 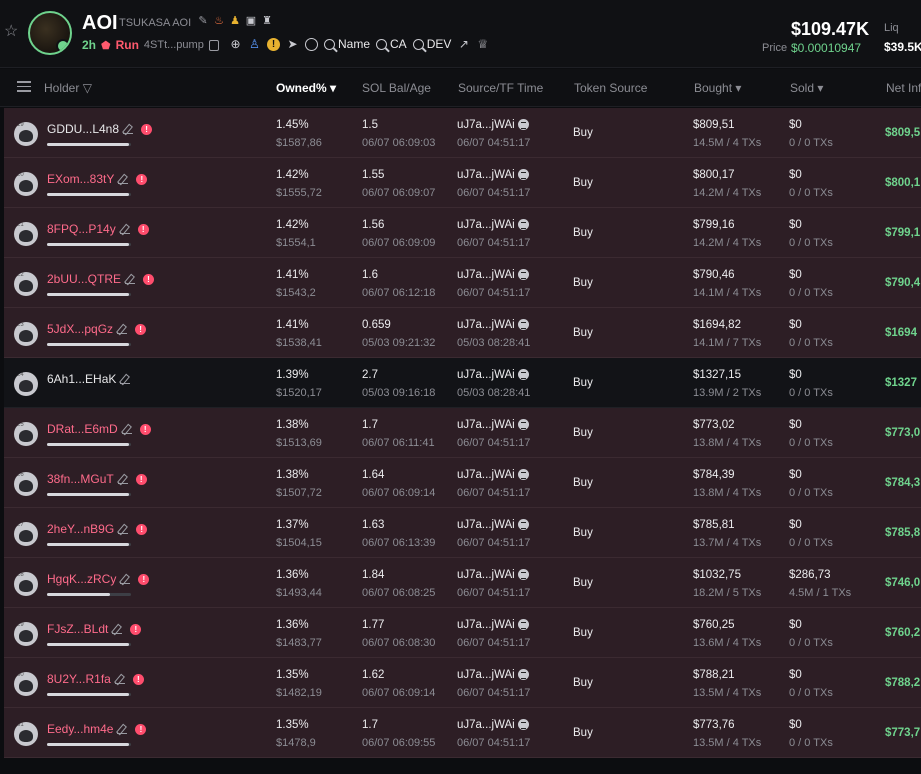 What do you see at coordinates (727, 393) in the screenshot?
I see `bought-detail: 13.9M / 2 TXs` at bounding box center [727, 393].